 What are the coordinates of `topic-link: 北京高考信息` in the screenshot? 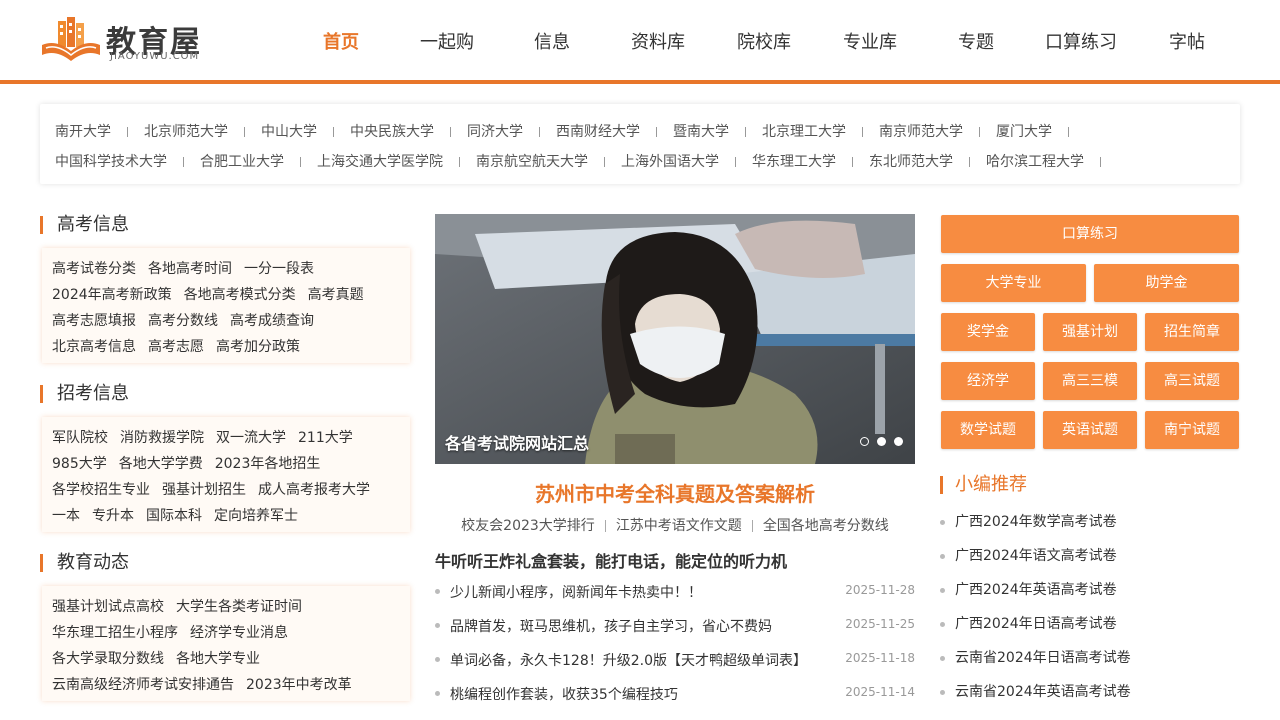 It's located at (100, 347).